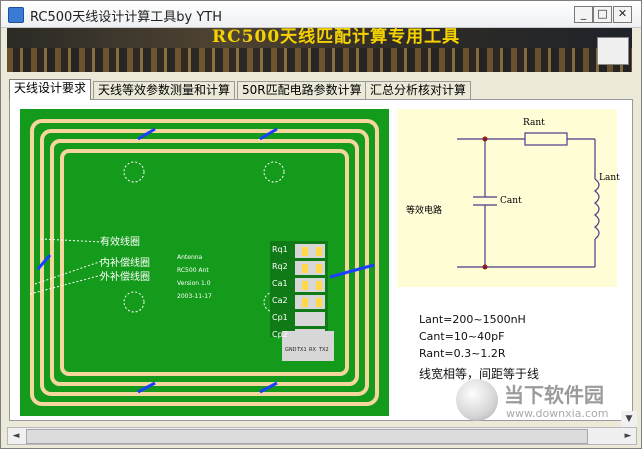  I want to click on equivalent-circuit-diagram: Rant Lant Cant 等效电路, so click(508, 198).